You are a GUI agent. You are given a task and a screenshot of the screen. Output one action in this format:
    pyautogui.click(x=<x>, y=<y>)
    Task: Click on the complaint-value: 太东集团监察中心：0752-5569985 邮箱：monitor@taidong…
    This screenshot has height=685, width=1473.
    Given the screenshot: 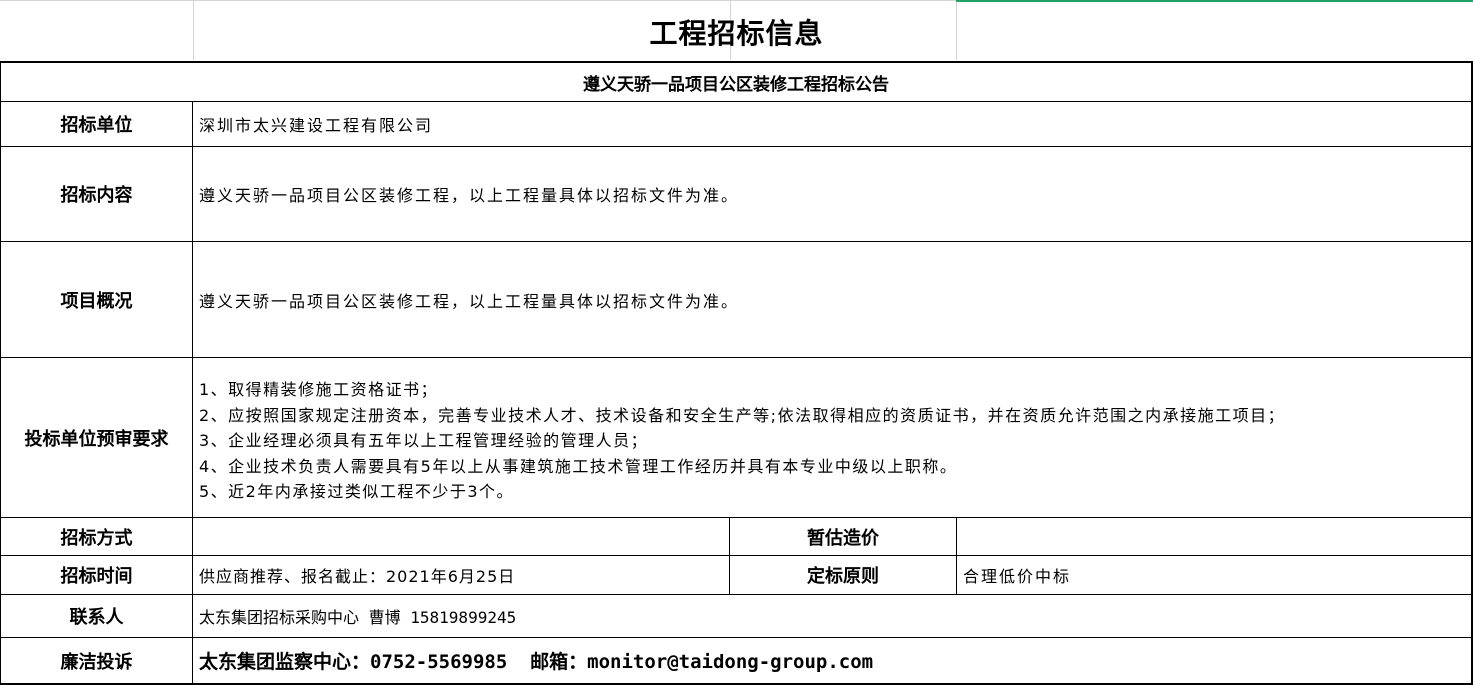 What is the action you would take?
    pyautogui.click(x=832, y=660)
    